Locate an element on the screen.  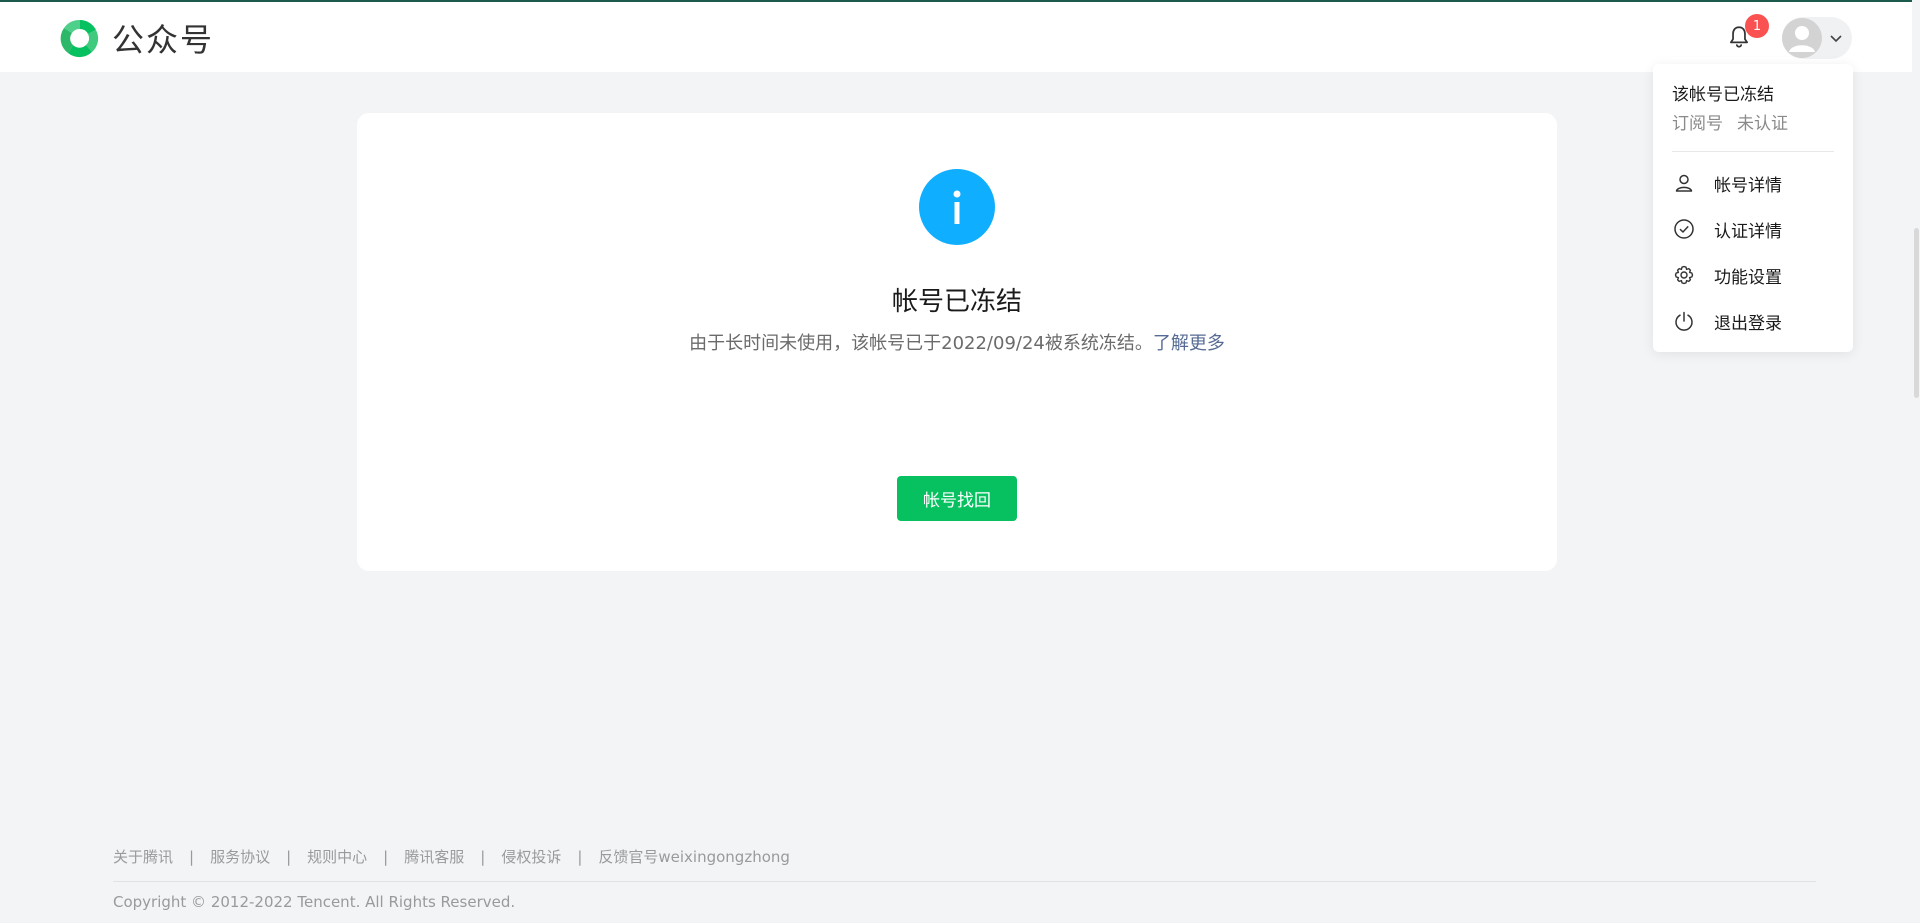
menu-item-account-details: 帐号详情 is located at coordinates (1754, 183).